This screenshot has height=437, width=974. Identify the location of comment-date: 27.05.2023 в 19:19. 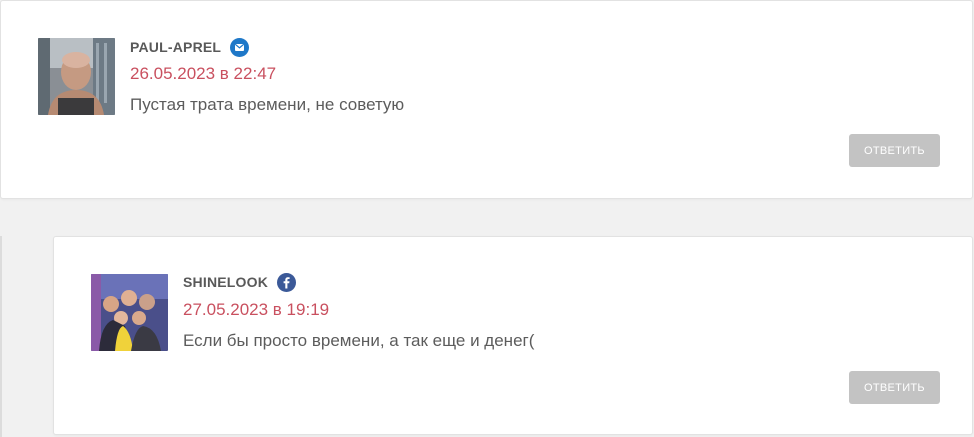
(256, 310).